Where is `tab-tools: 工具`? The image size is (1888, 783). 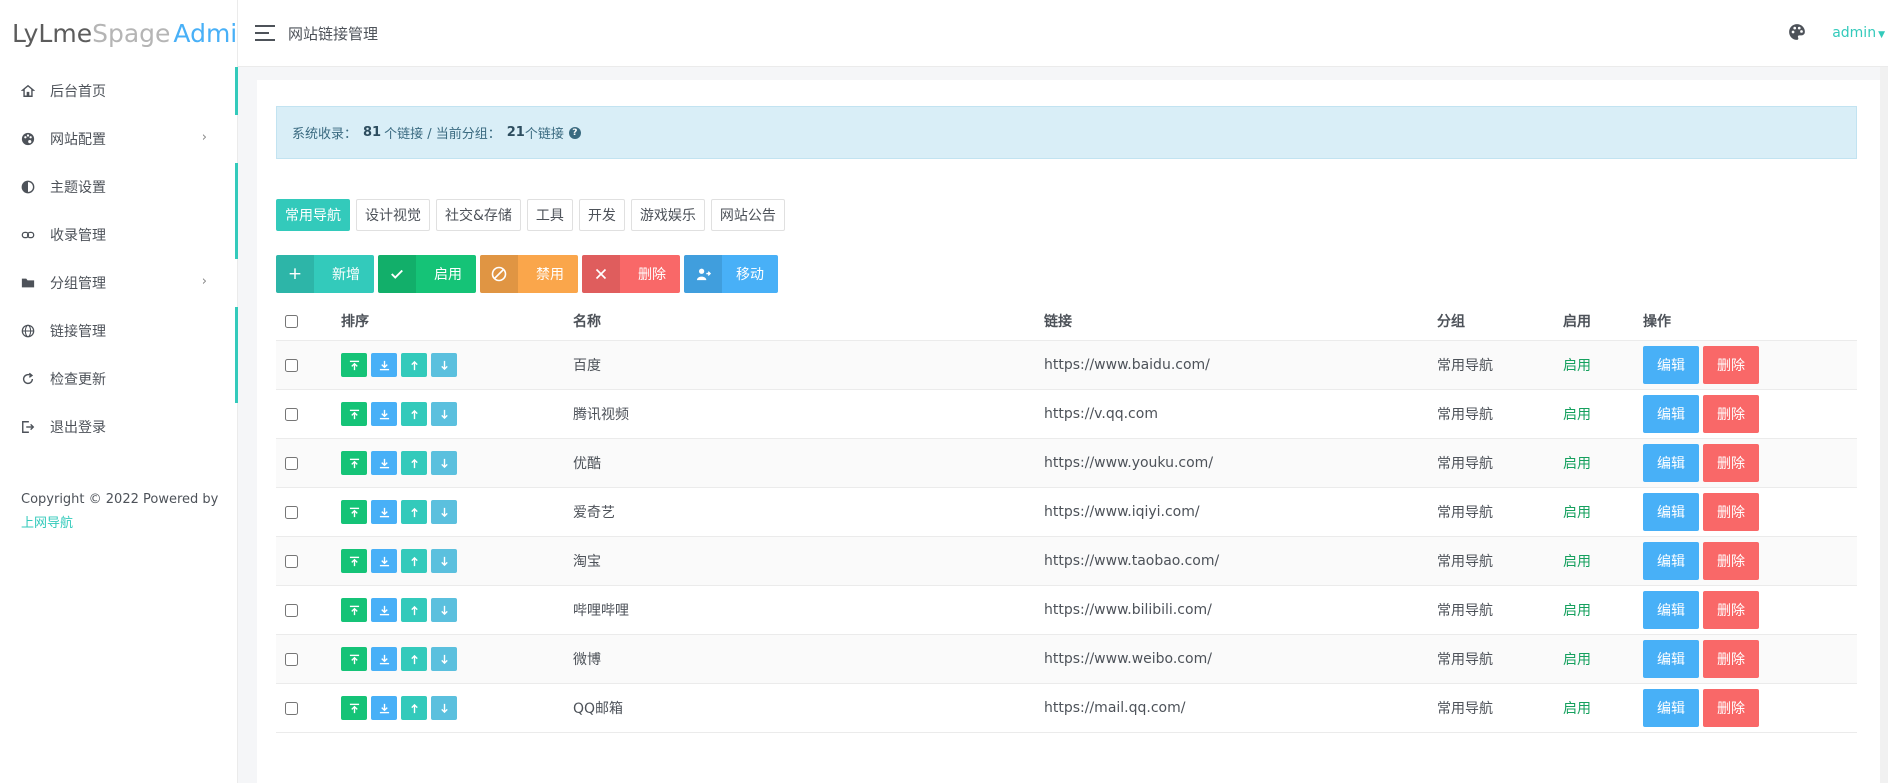 tab-tools: 工具 is located at coordinates (549, 215).